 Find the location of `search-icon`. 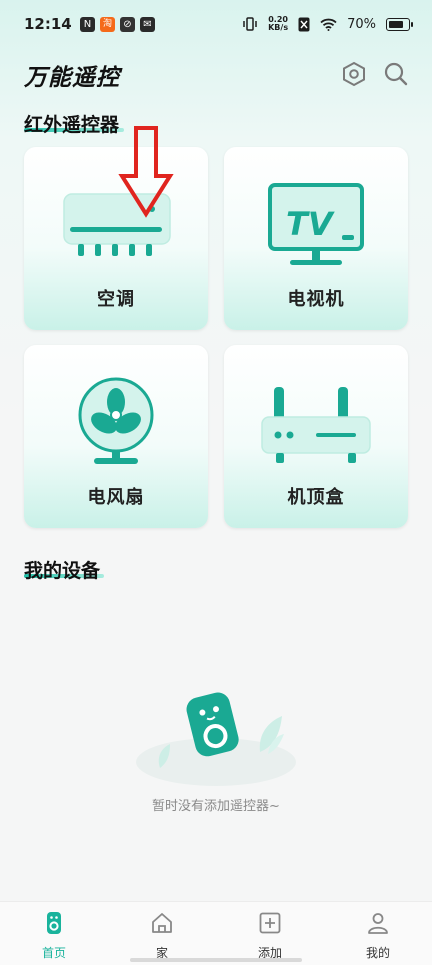

search-icon is located at coordinates (396, 74).